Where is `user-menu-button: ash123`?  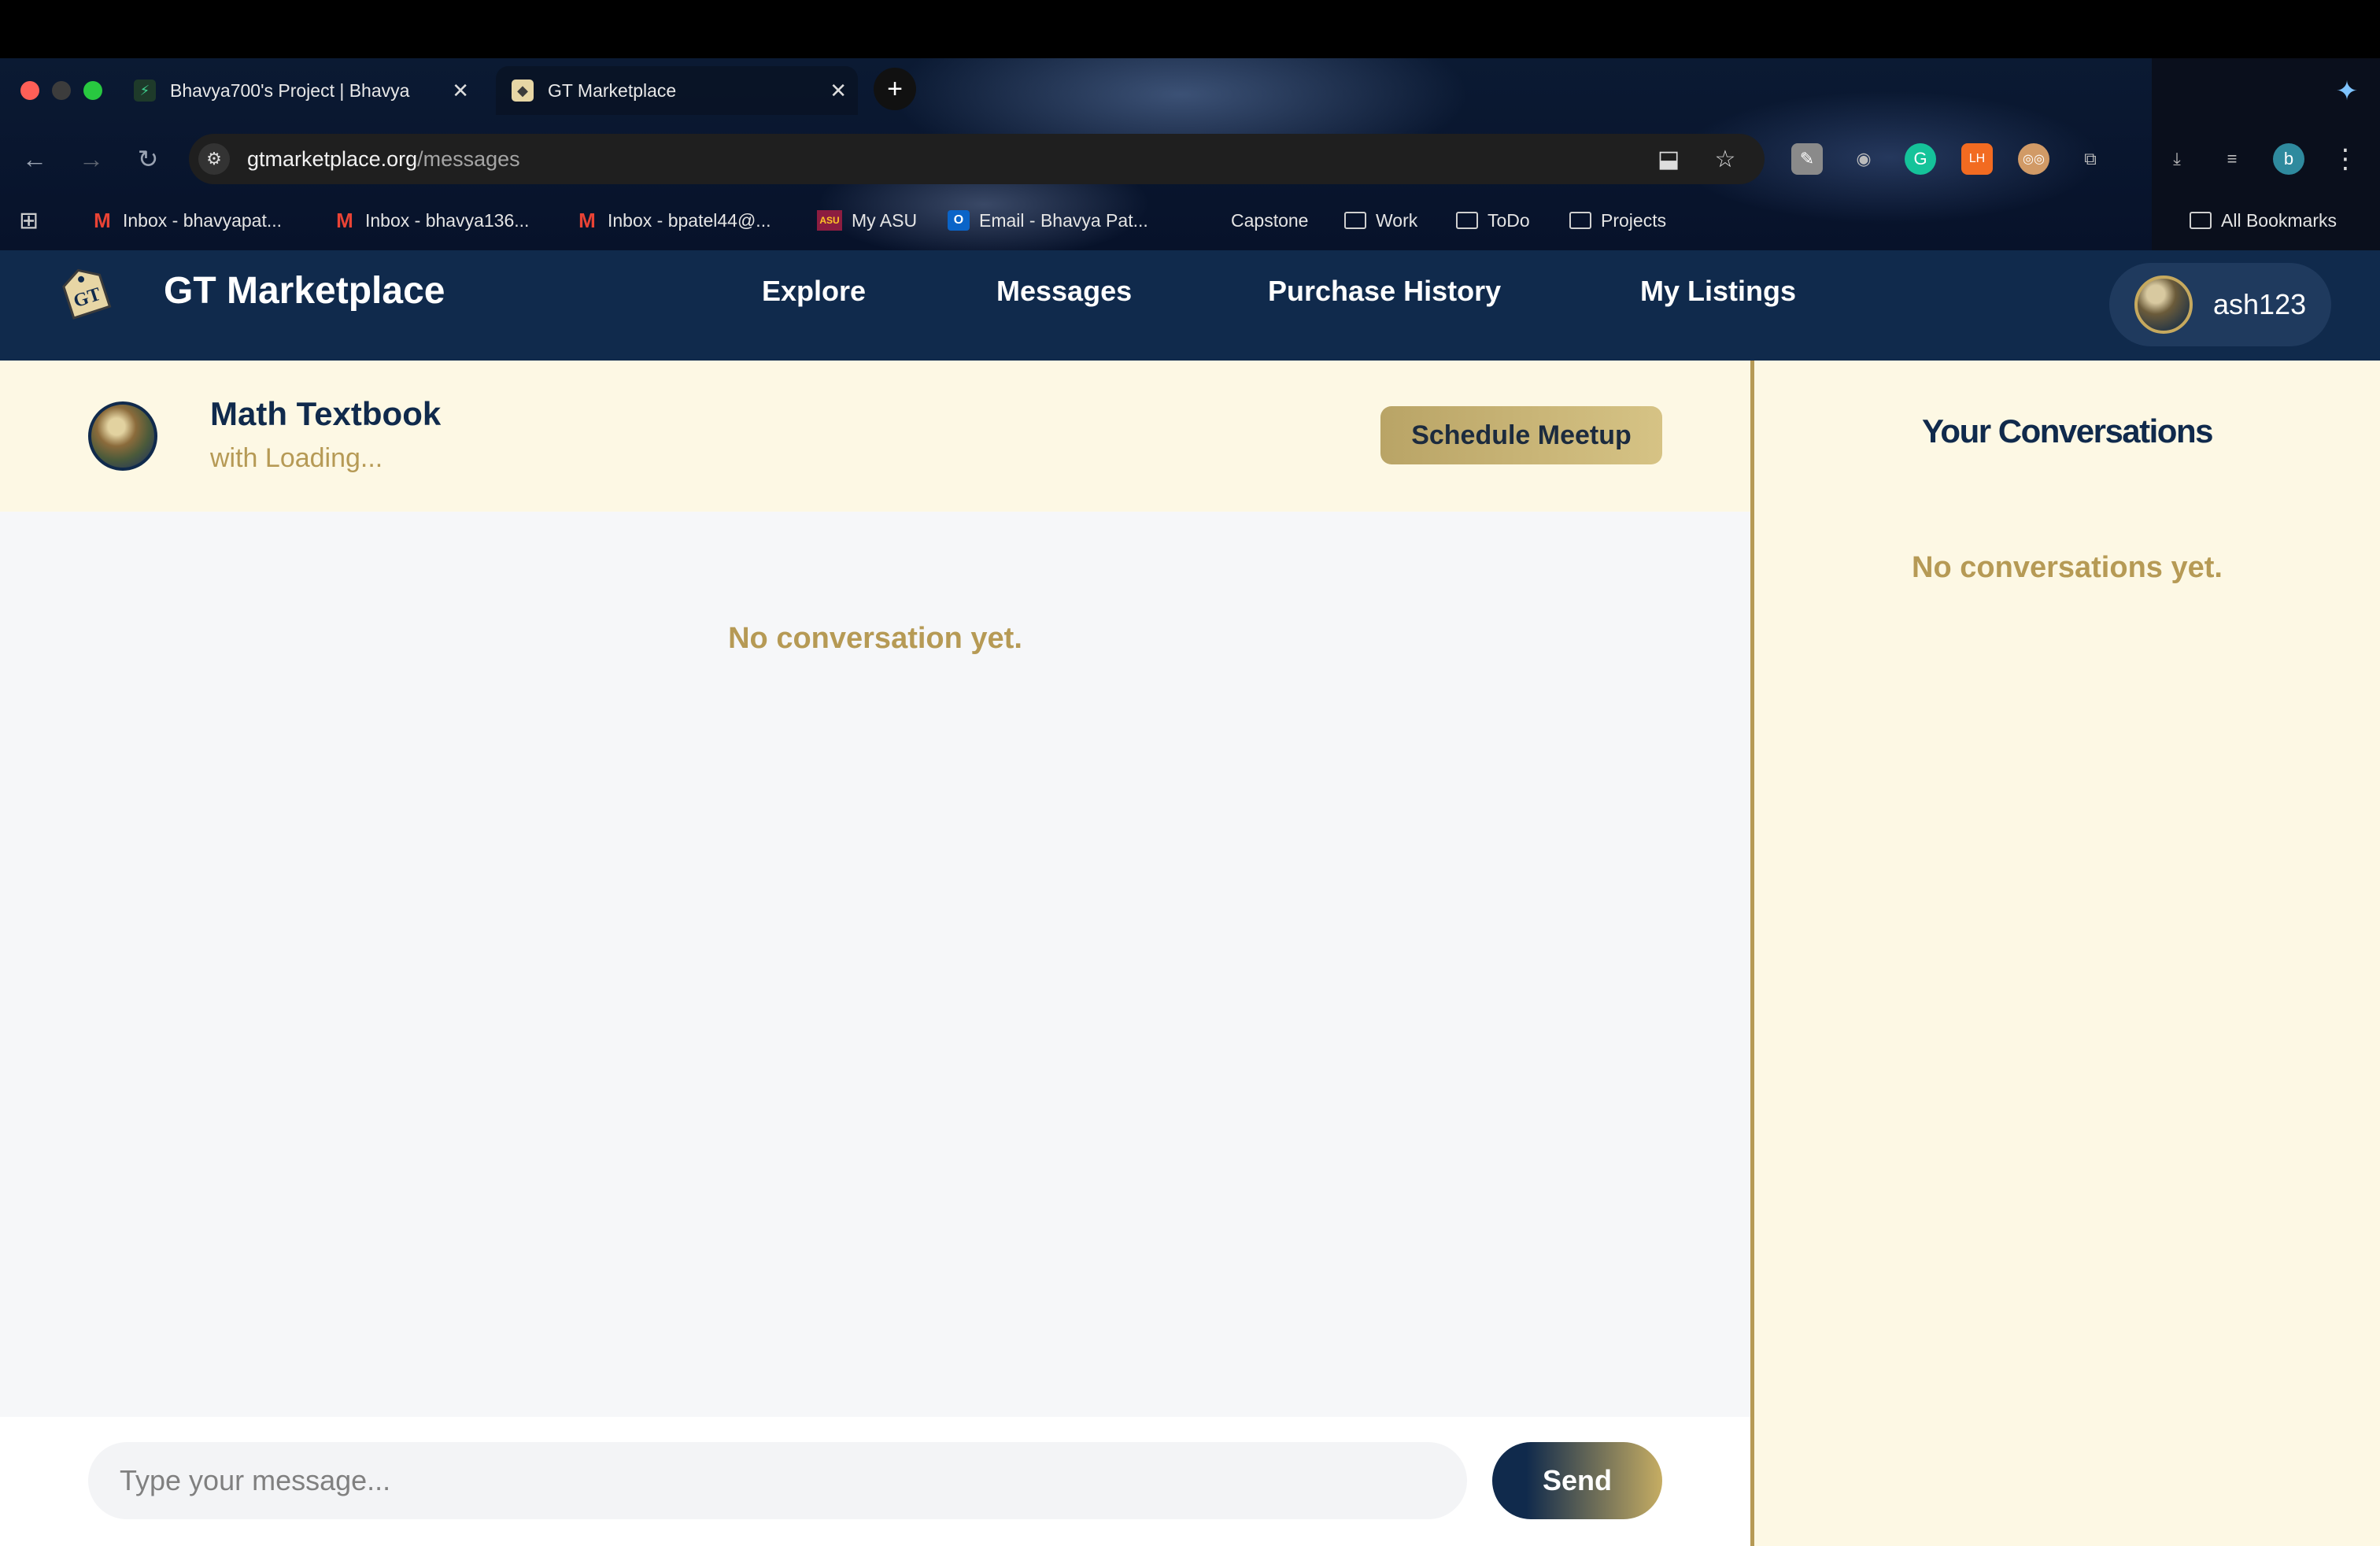 user-menu-button: ash123 is located at coordinates (2220, 304).